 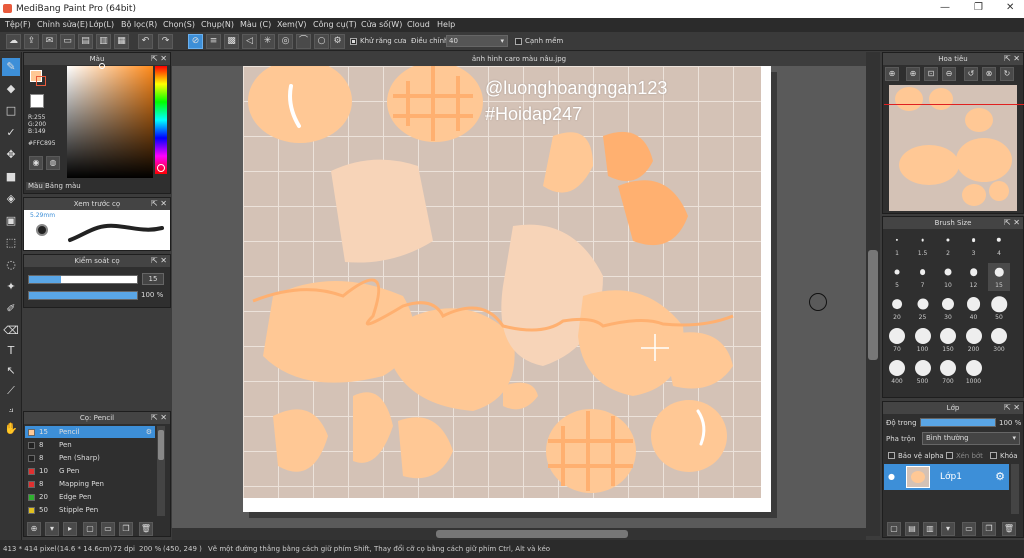 I want to click on bucket-tool-icon: ◈, so click(x=11, y=199).